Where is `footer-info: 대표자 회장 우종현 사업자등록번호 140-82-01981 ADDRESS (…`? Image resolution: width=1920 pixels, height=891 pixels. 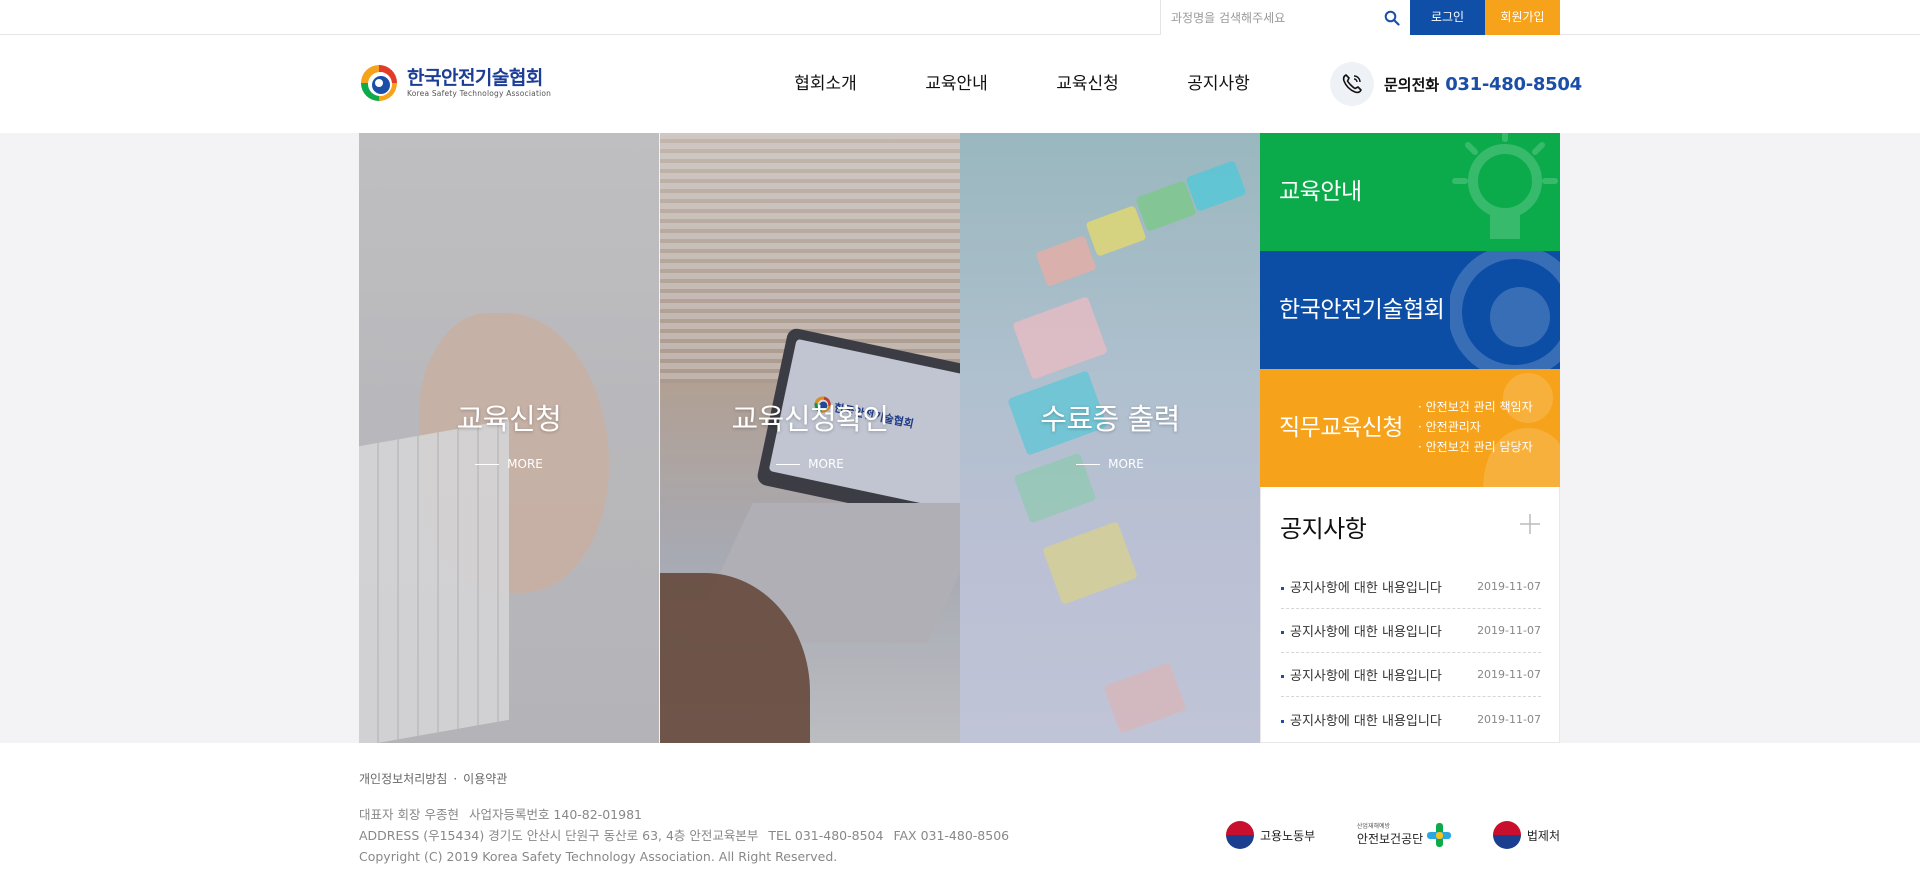
footer-info: 대표자 회장 우종현 사업자등록번호 140-82-01981 ADDRESS (… is located at coordinates (684, 835).